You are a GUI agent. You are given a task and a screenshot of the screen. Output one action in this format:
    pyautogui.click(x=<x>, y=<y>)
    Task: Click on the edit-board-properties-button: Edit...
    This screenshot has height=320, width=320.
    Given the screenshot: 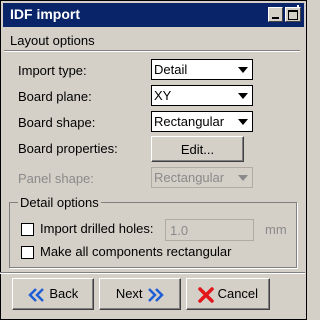 What is the action you would take?
    pyautogui.click(x=197, y=149)
    